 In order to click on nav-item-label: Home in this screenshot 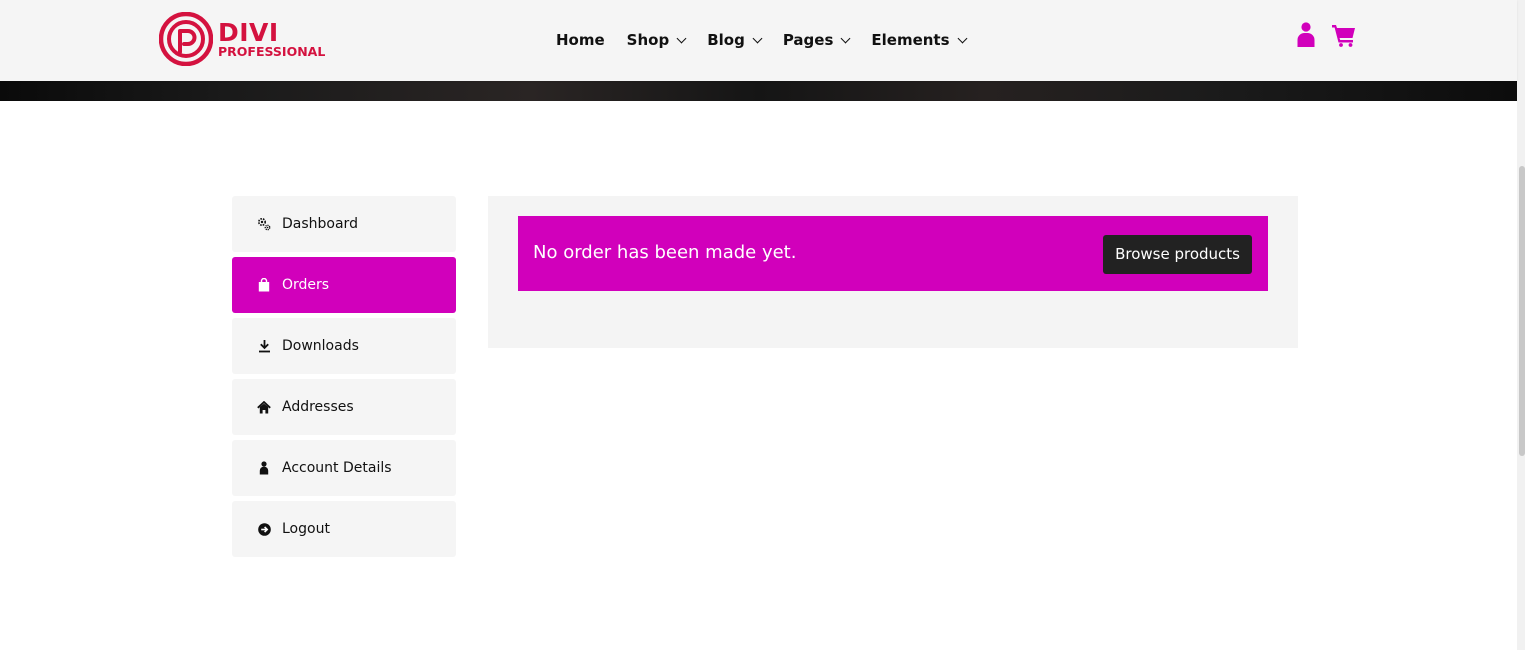, I will do `click(580, 40)`.